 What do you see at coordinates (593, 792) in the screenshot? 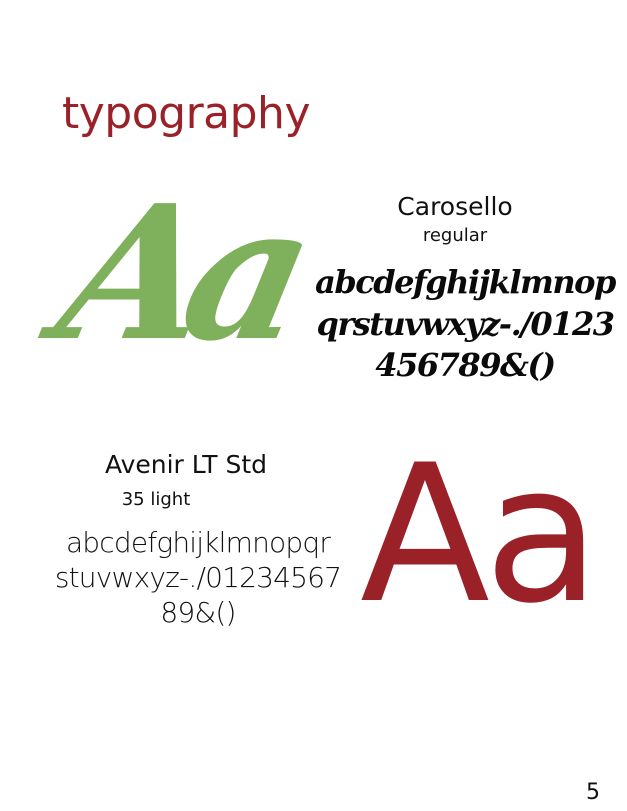
I see `page-number: 5` at bounding box center [593, 792].